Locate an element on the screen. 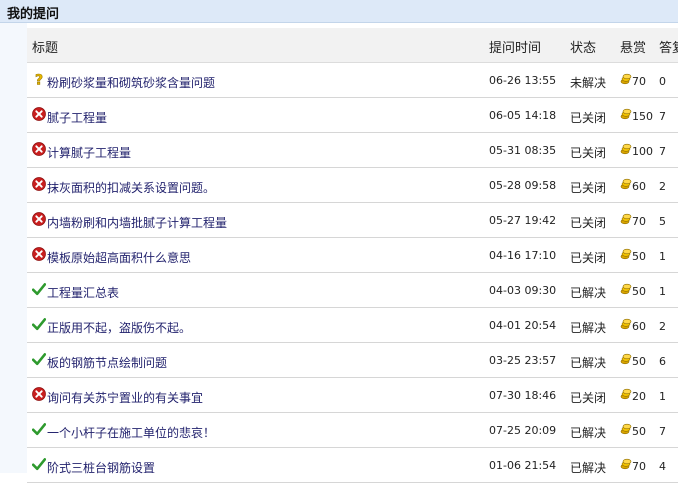  col-time-header: 提问时间 is located at coordinates (515, 46).